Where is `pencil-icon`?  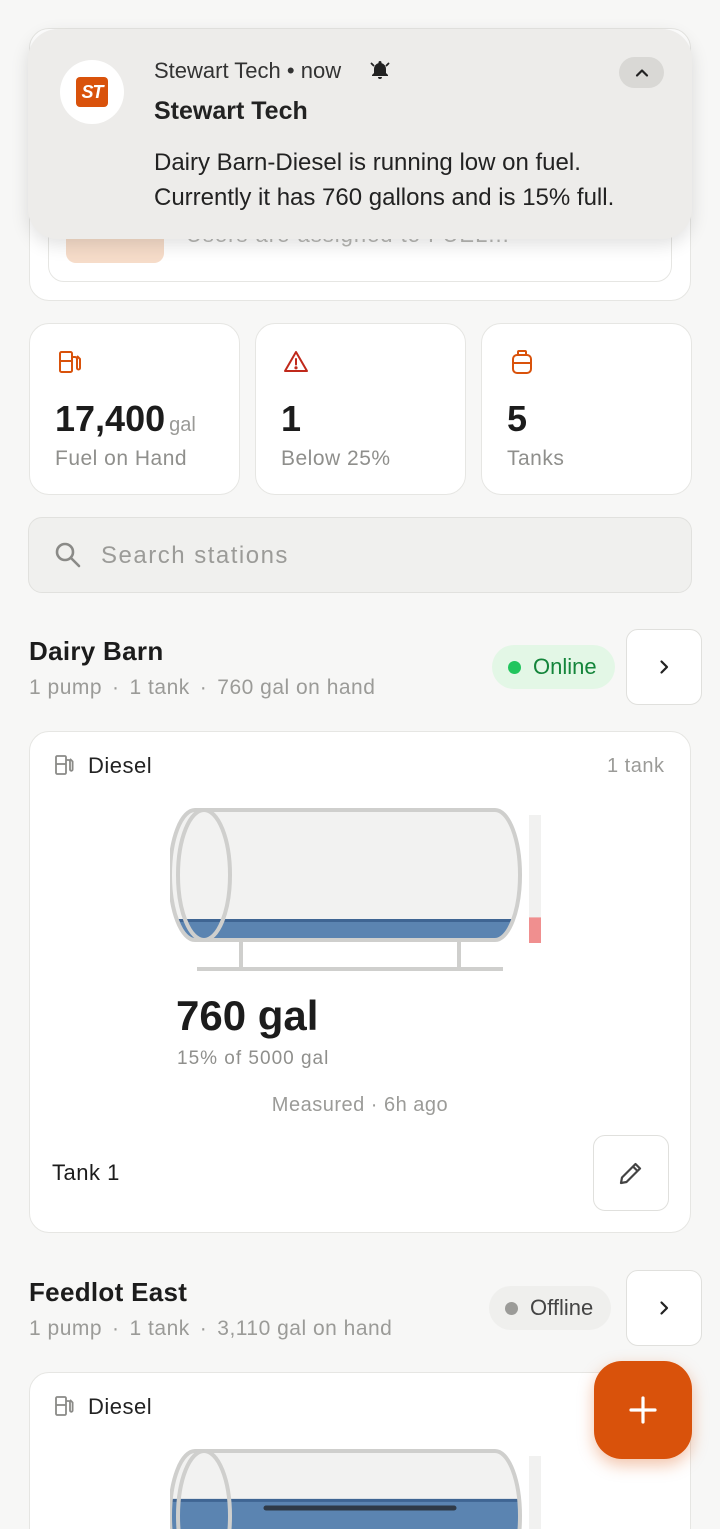 pencil-icon is located at coordinates (630, 1173).